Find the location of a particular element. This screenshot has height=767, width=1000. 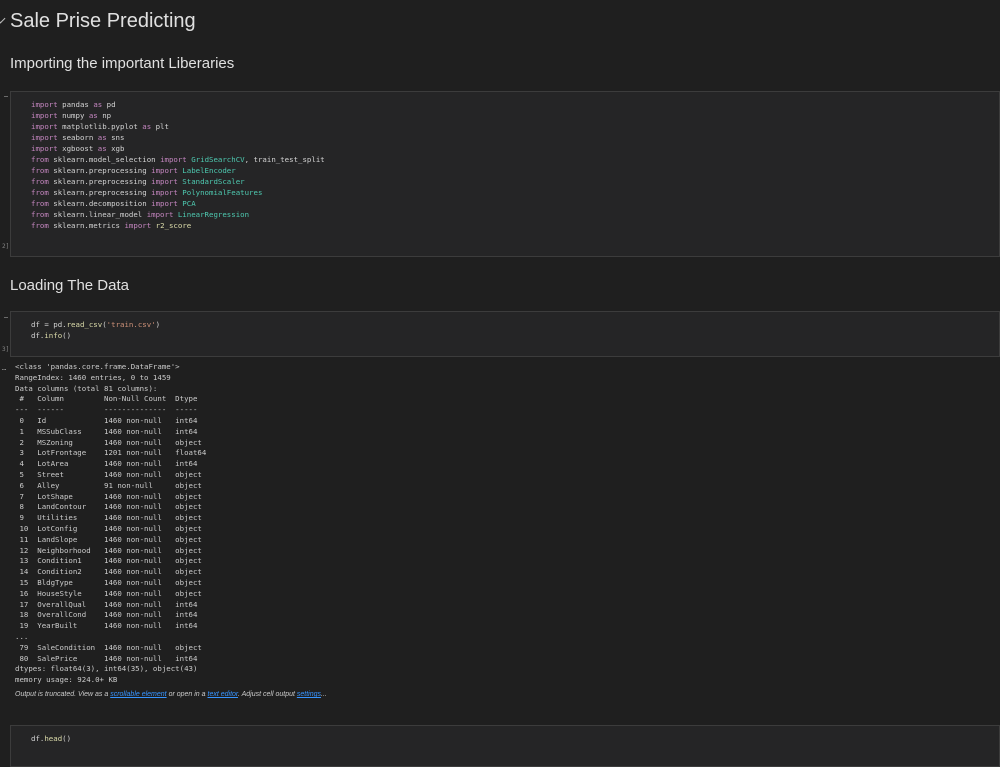

output-line: Data columns (total 81 columns): is located at coordinates (86, 388).